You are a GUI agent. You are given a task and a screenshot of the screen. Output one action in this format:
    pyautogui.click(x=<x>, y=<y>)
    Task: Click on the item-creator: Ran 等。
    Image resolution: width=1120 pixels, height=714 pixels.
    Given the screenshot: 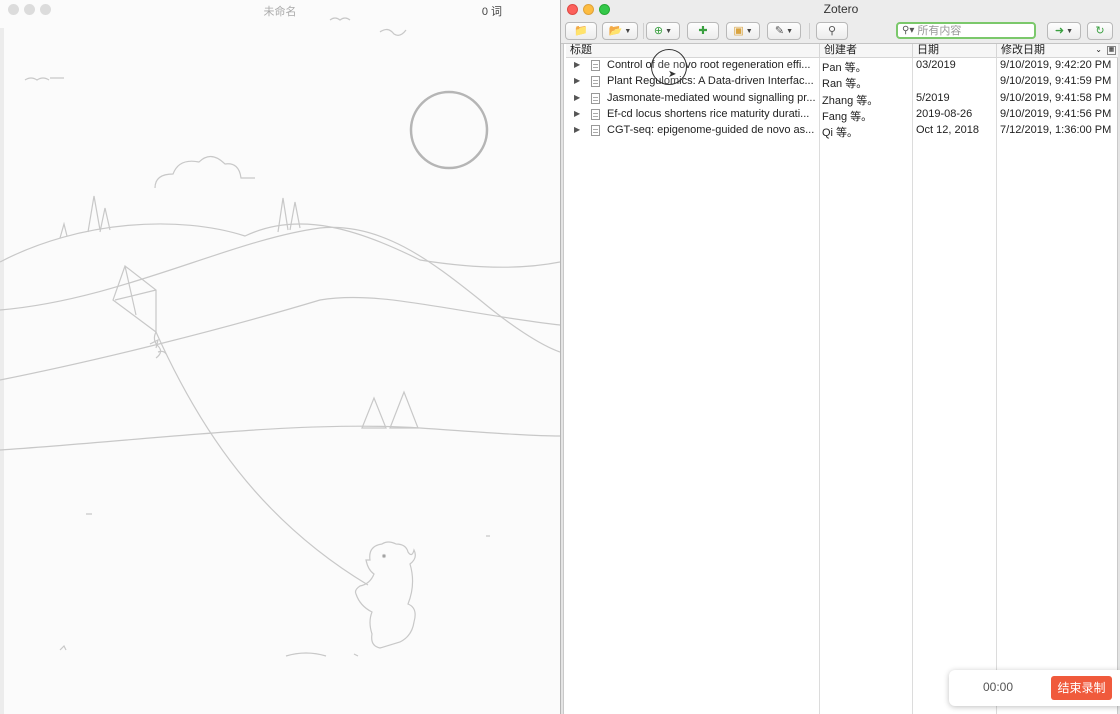 What is the action you would take?
    pyautogui.click(x=845, y=84)
    